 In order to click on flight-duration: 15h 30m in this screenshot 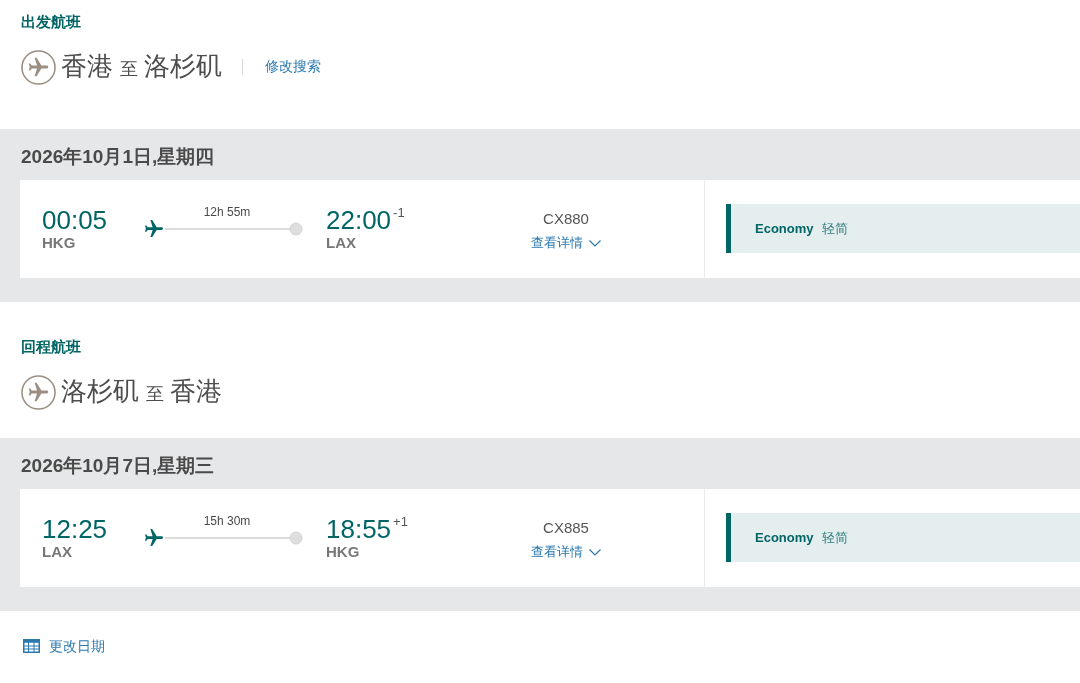, I will do `click(226, 521)`.